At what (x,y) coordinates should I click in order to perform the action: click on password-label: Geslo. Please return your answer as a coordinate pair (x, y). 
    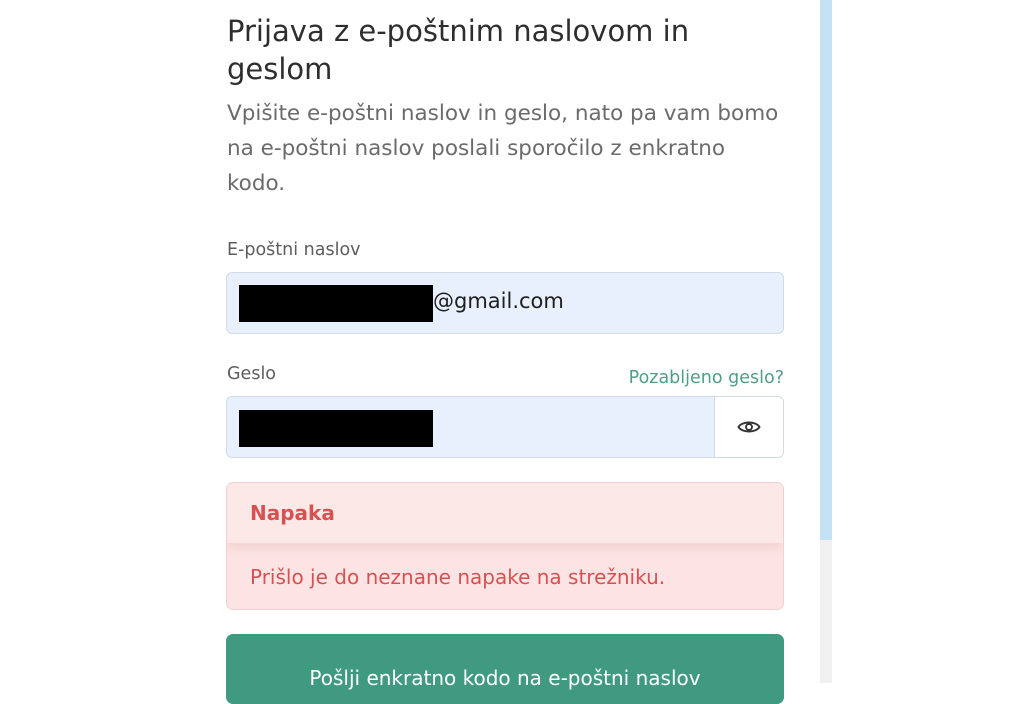
    Looking at the image, I should click on (252, 374).